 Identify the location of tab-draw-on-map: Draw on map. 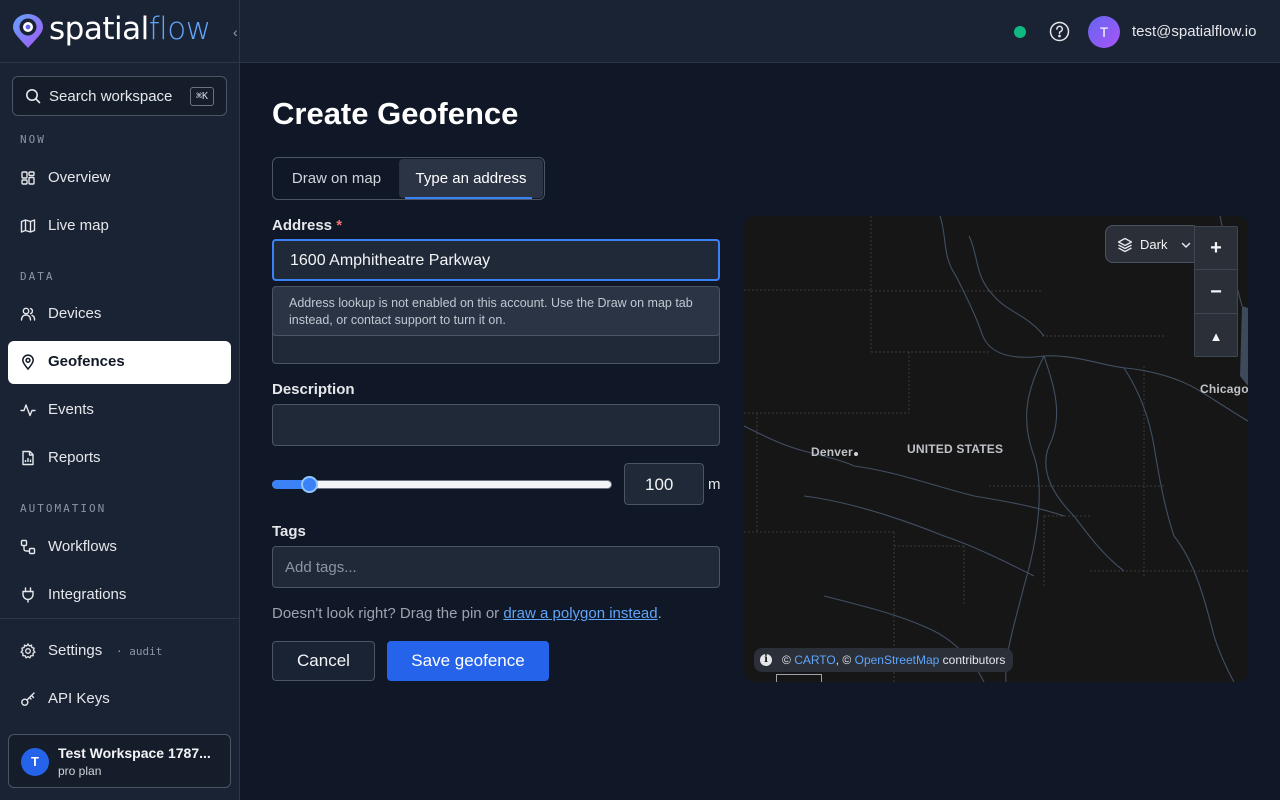
(336, 178).